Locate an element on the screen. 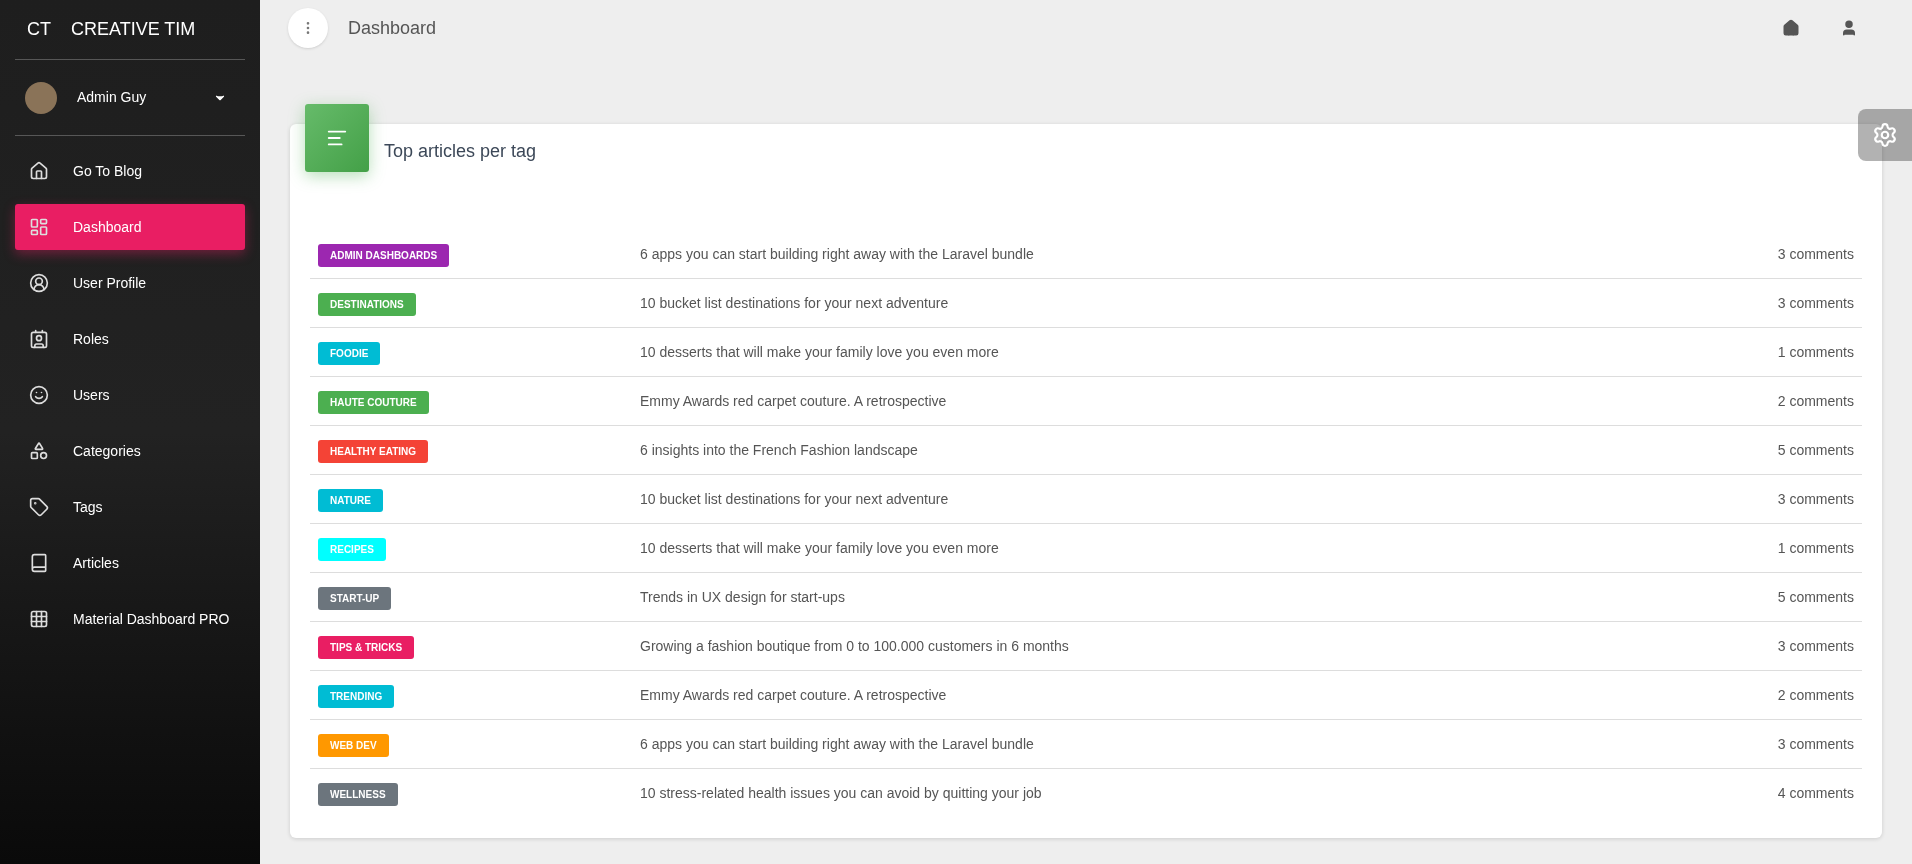 The width and height of the screenshot is (1912, 864). nav-item: Users is located at coordinates (130, 395).